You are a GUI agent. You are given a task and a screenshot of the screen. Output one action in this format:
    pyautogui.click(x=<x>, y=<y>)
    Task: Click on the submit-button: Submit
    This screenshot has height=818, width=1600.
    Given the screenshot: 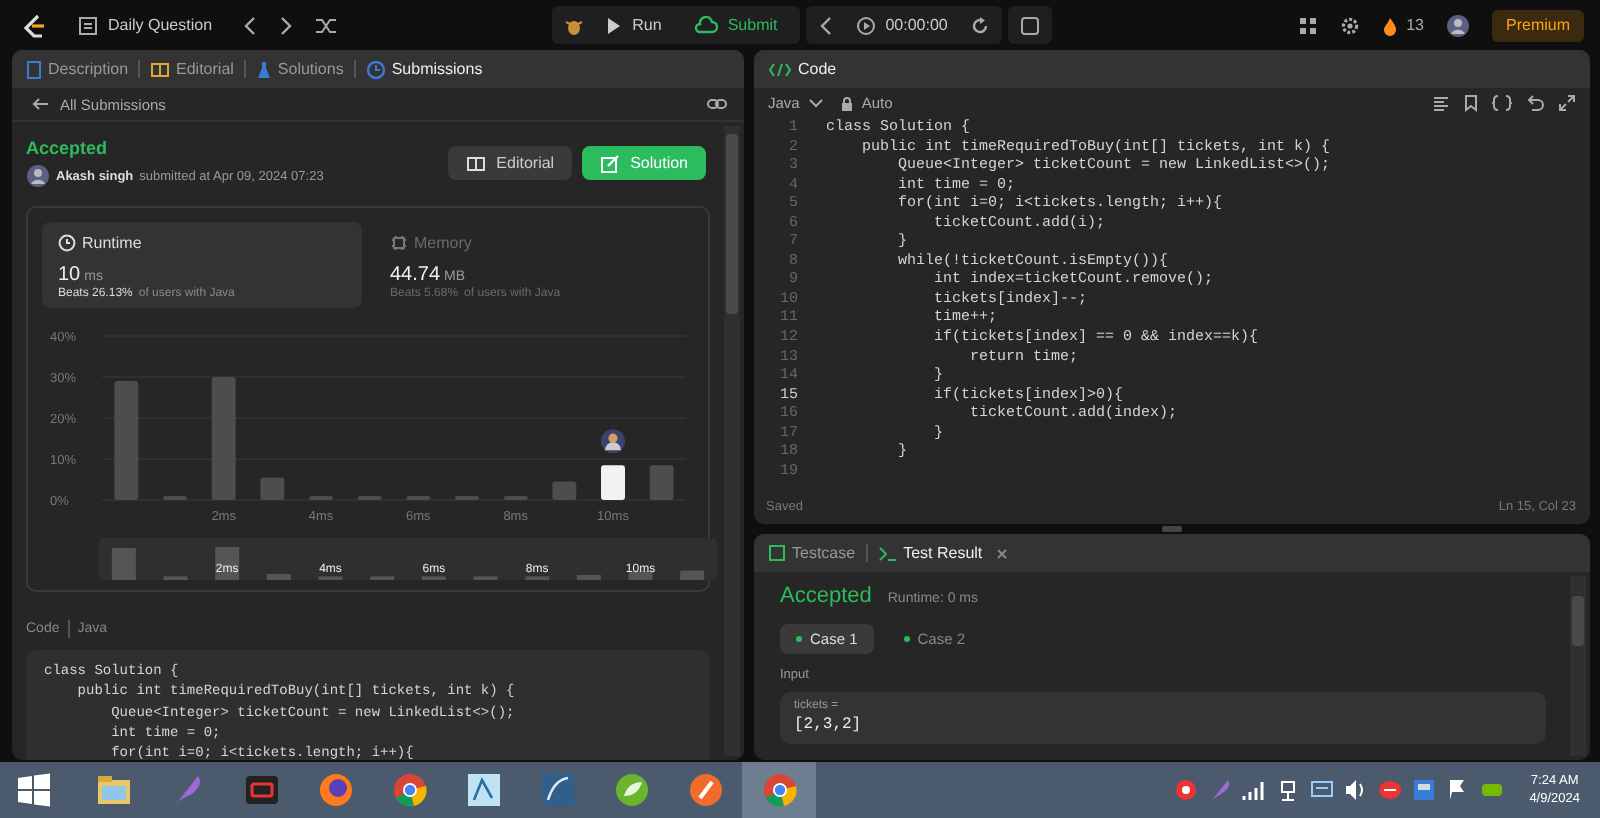 What is the action you would take?
    pyautogui.click(x=735, y=25)
    